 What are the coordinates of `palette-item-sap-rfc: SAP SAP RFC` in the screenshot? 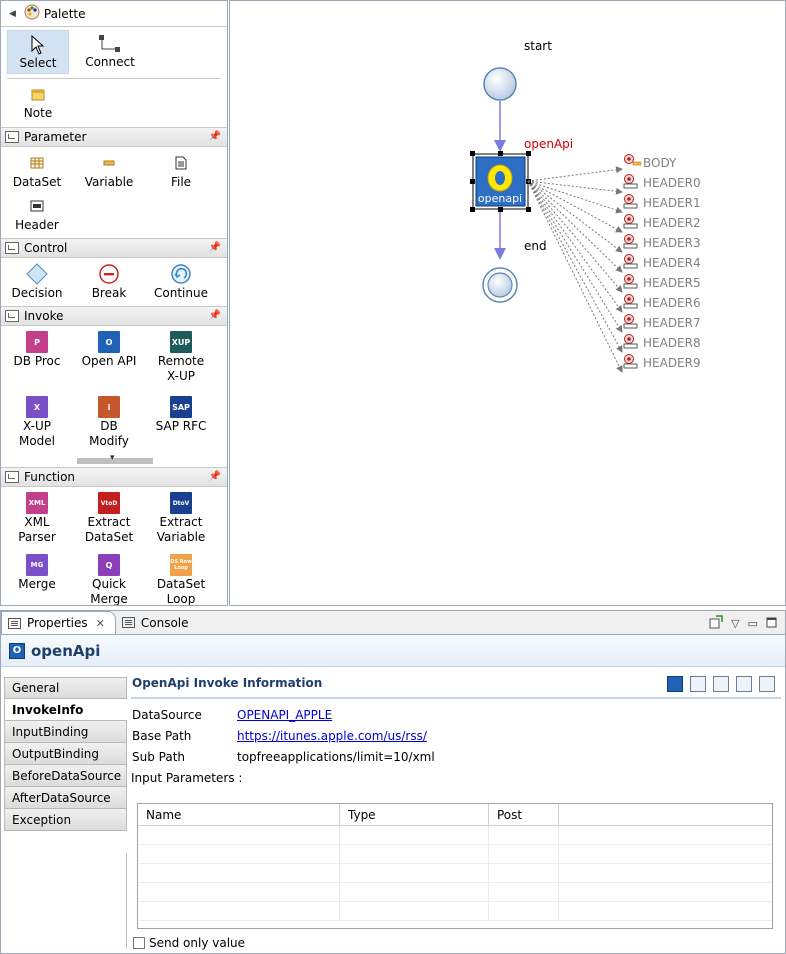 It's located at (181, 426).